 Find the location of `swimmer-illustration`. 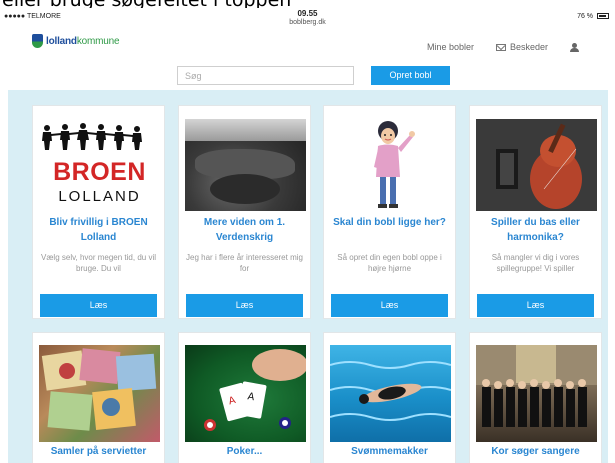

swimmer-illustration is located at coordinates (390, 391).